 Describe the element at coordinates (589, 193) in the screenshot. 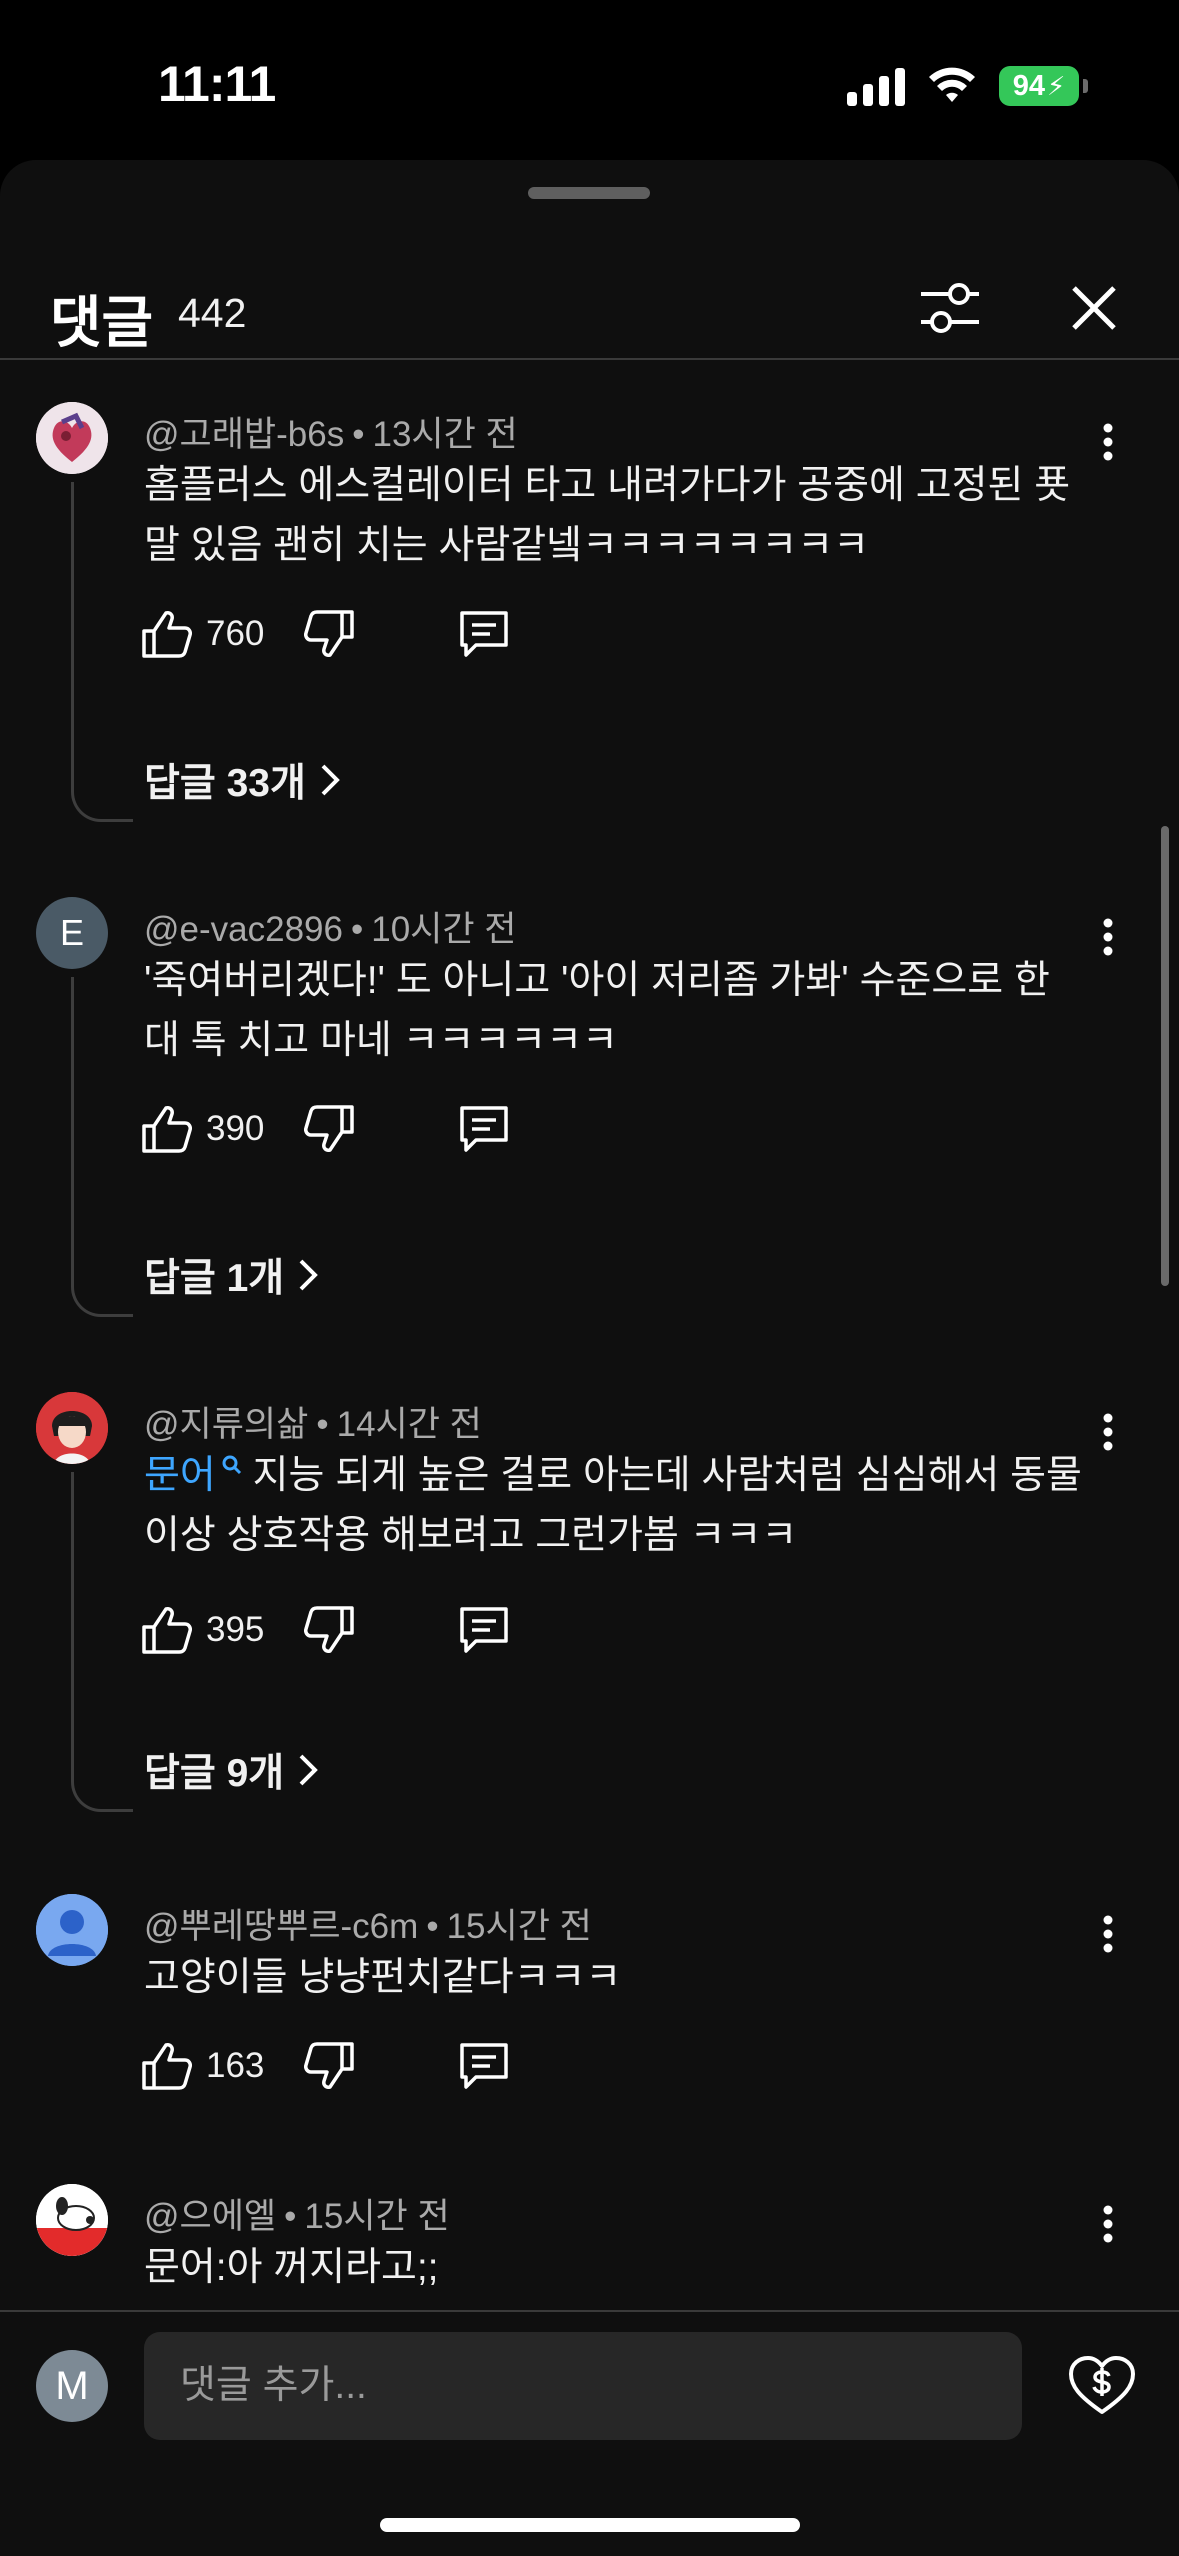

I see `sheet-grabber` at that location.